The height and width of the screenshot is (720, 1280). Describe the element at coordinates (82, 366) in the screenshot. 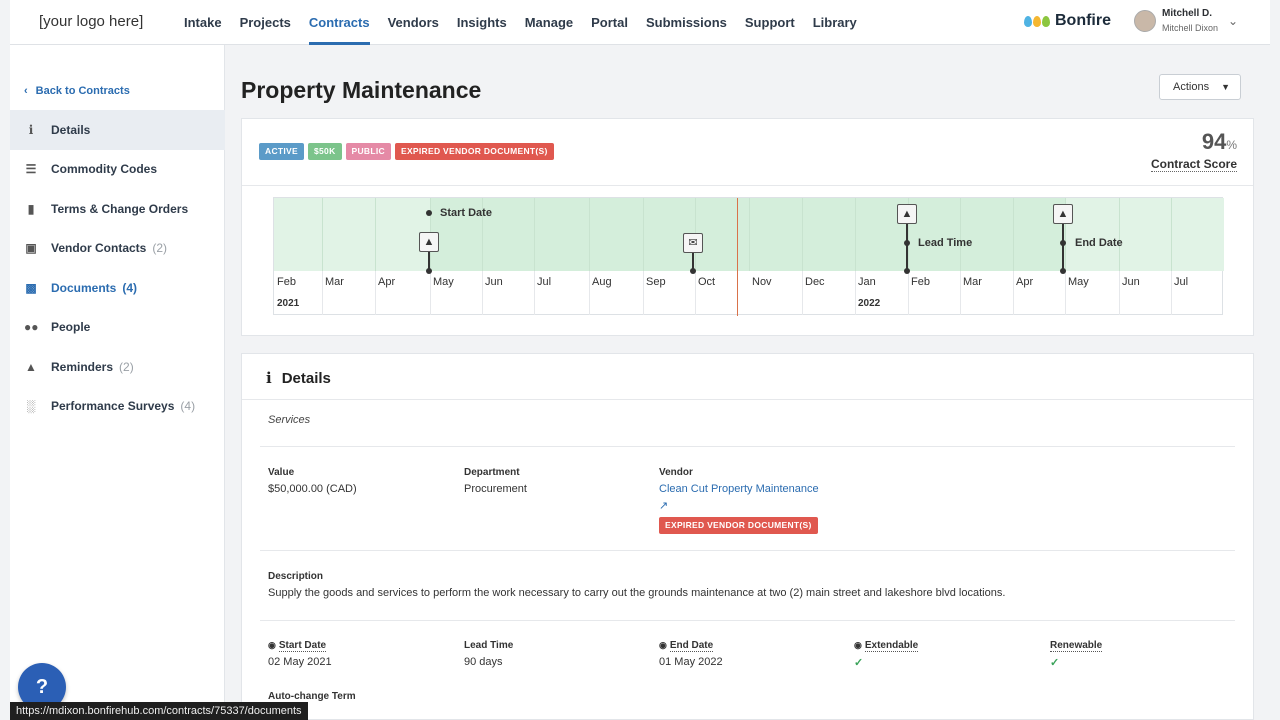

I see `sidebar-item-label: Reminders` at that location.